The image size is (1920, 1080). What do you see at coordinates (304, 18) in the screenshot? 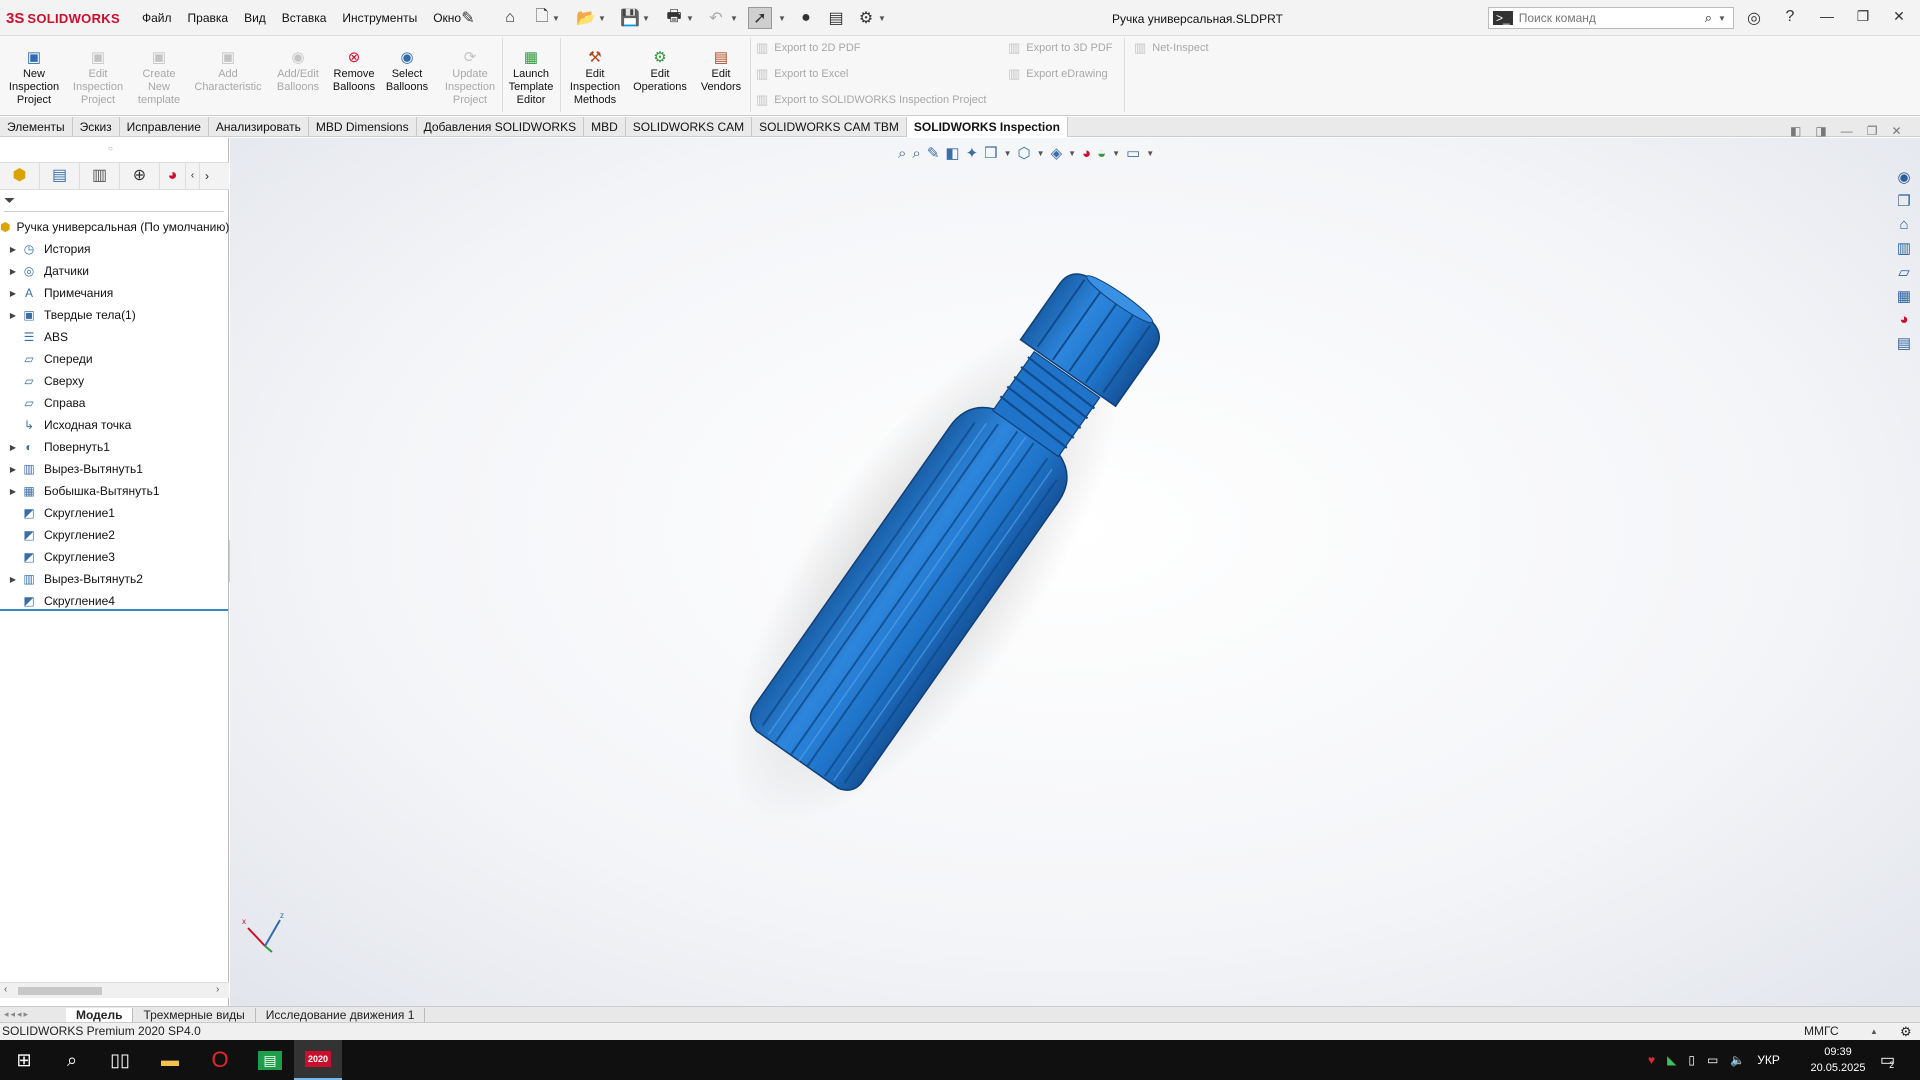
I see `menu-insert: Вставка` at bounding box center [304, 18].